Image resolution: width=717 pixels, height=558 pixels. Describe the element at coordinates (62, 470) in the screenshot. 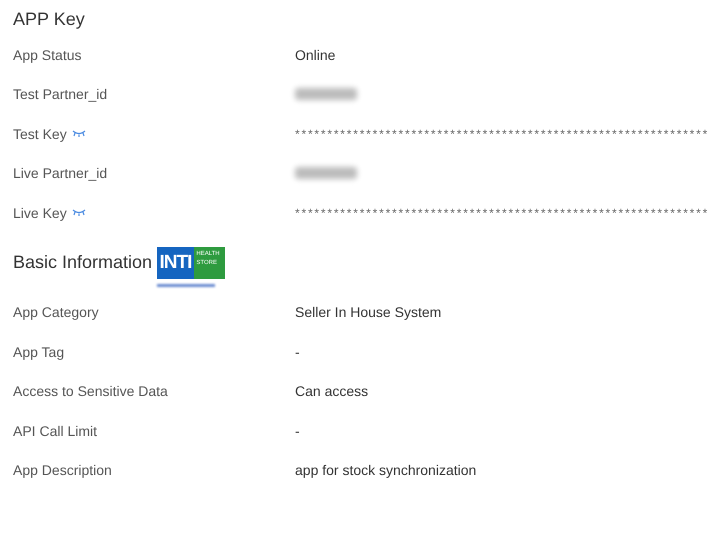

I see `field-label: App Description` at that location.